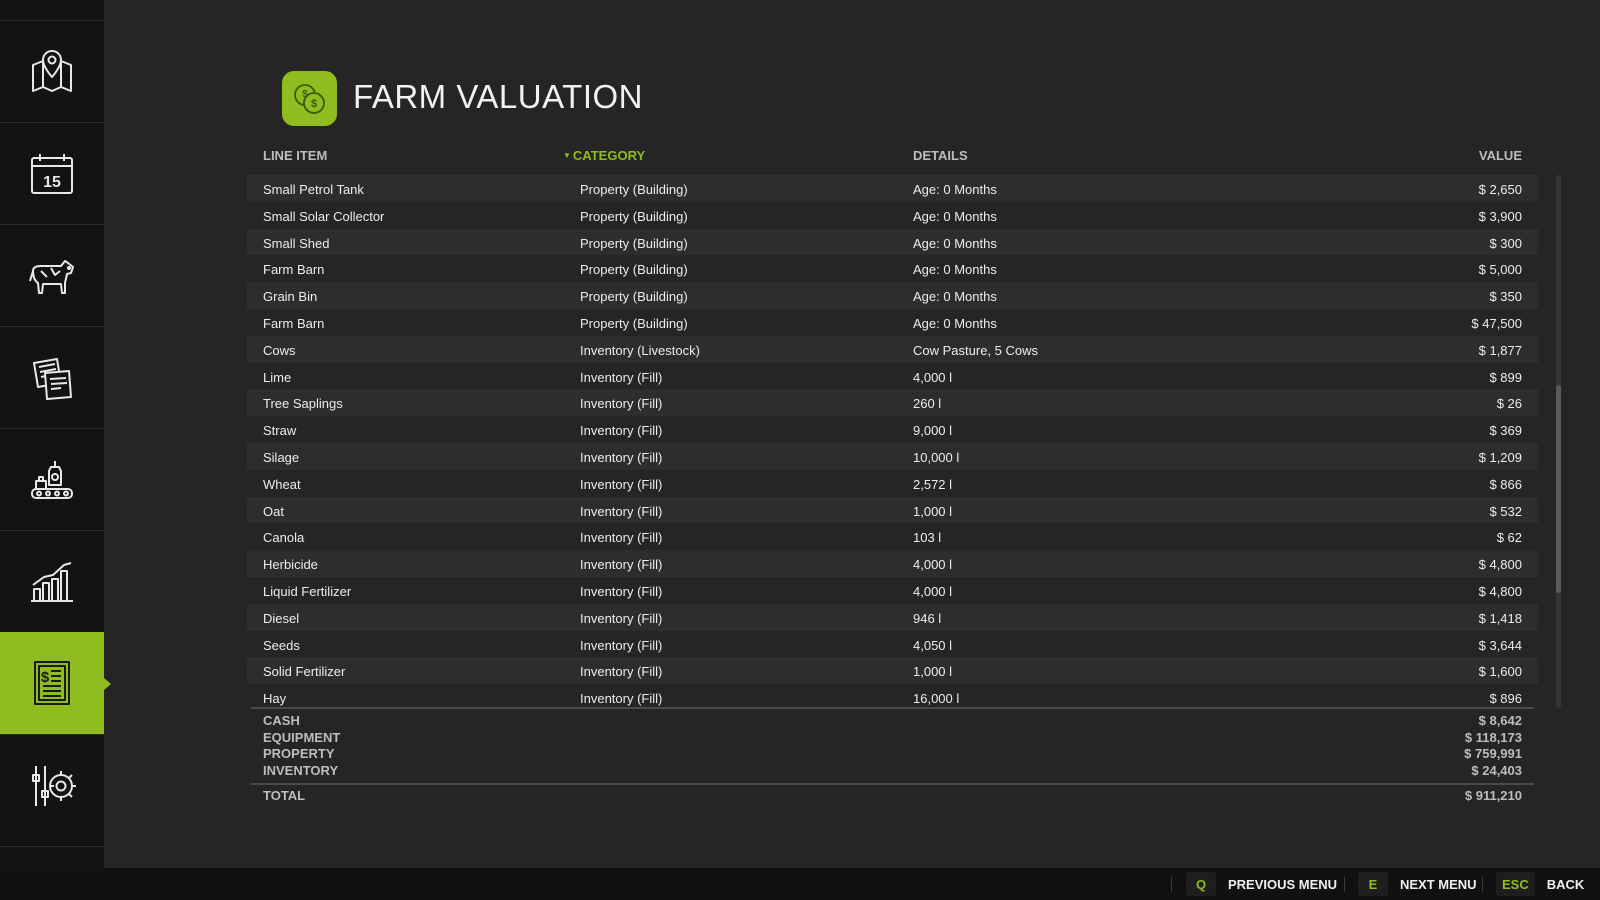 The height and width of the screenshot is (900, 1600). Describe the element at coordinates (52, 71) in the screenshot. I see `sidebar-item-map` at that location.